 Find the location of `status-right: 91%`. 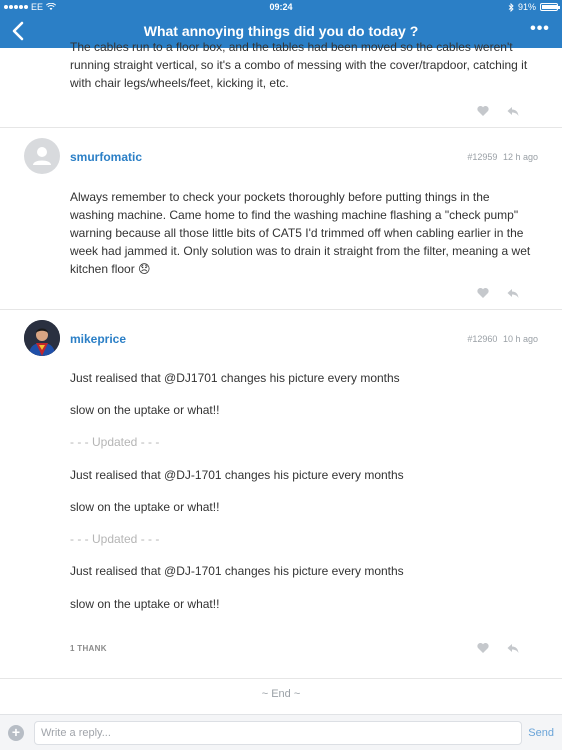

status-right: 91% is located at coordinates (534, 7).